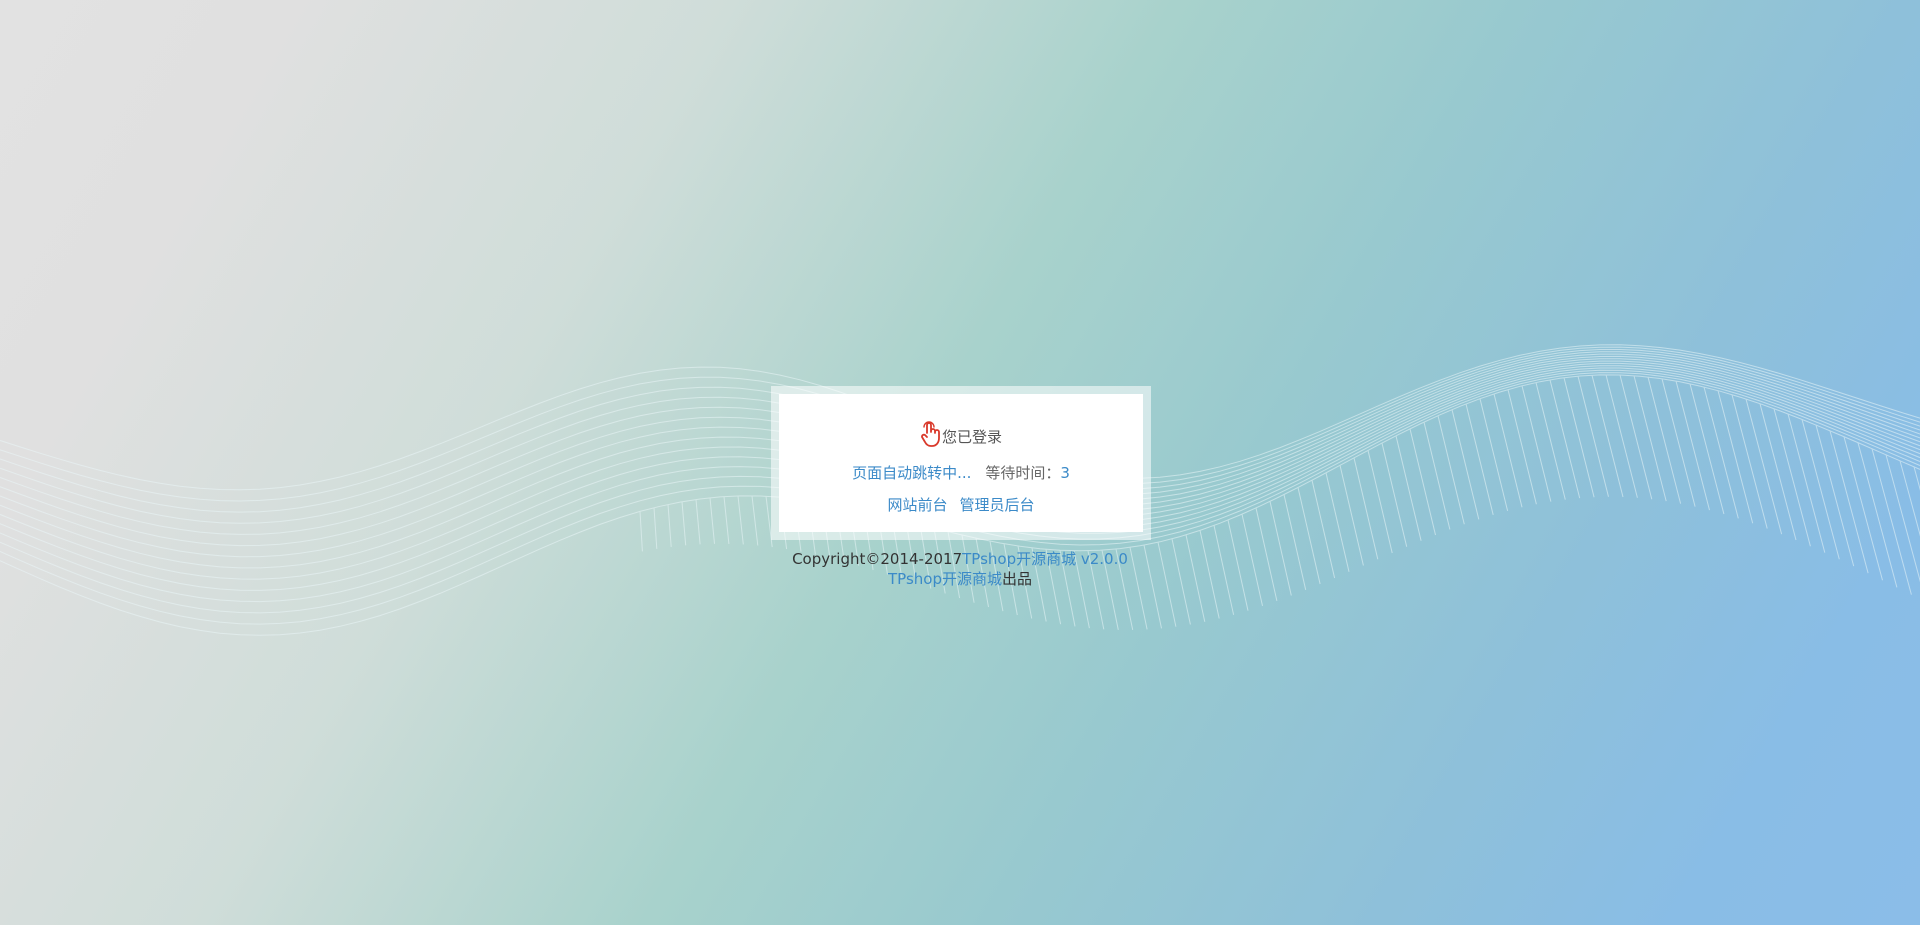 Image resolution: width=1920 pixels, height=925 pixels. I want to click on redirect-row: 页面自动跳转中... 等待时间：3, so click(961, 472).